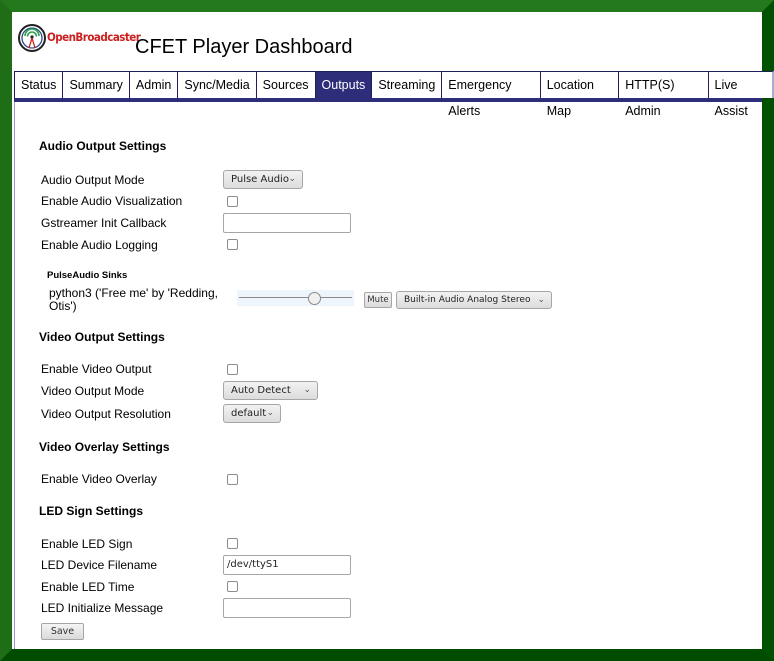 Image resolution: width=774 pixels, height=661 pixels. What do you see at coordinates (32, 38) in the screenshot?
I see `radio-tower-icon` at bounding box center [32, 38].